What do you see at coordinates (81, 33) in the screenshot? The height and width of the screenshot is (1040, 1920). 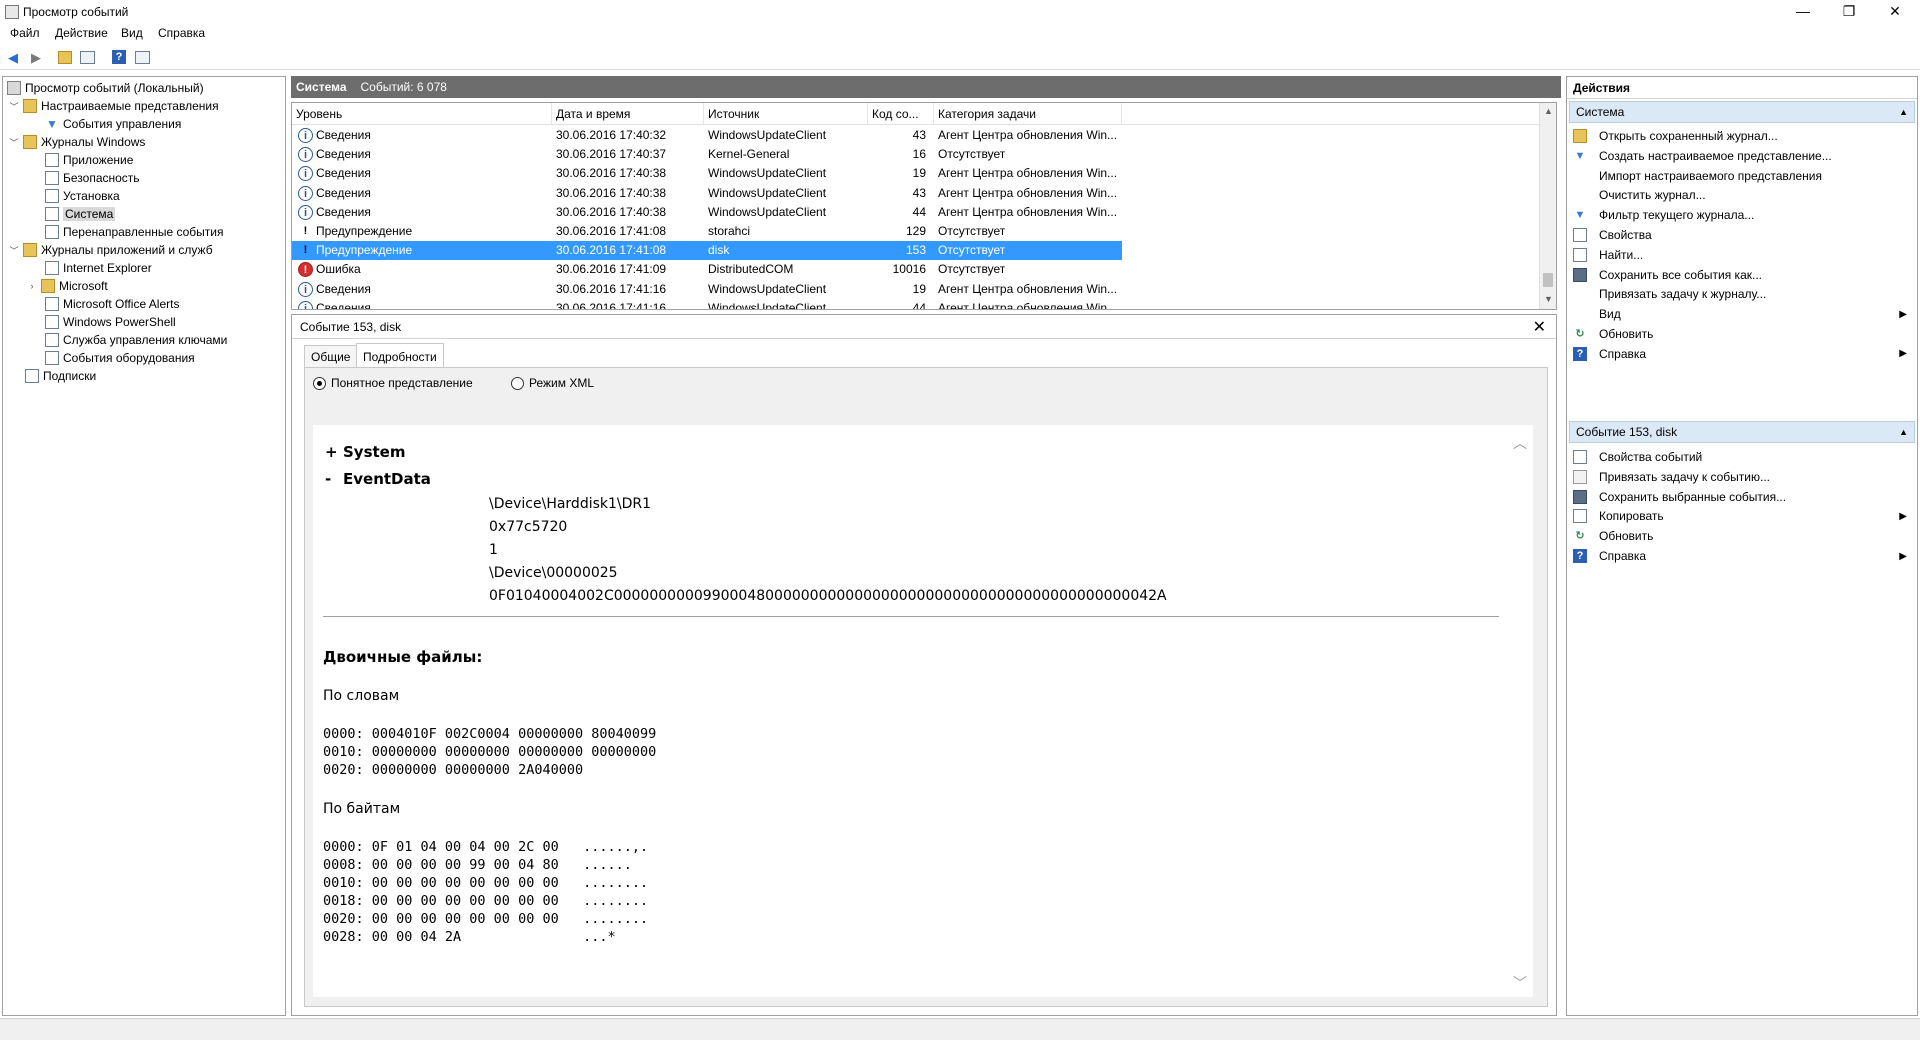 I see `menu-action: Действие` at bounding box center [81, 33].